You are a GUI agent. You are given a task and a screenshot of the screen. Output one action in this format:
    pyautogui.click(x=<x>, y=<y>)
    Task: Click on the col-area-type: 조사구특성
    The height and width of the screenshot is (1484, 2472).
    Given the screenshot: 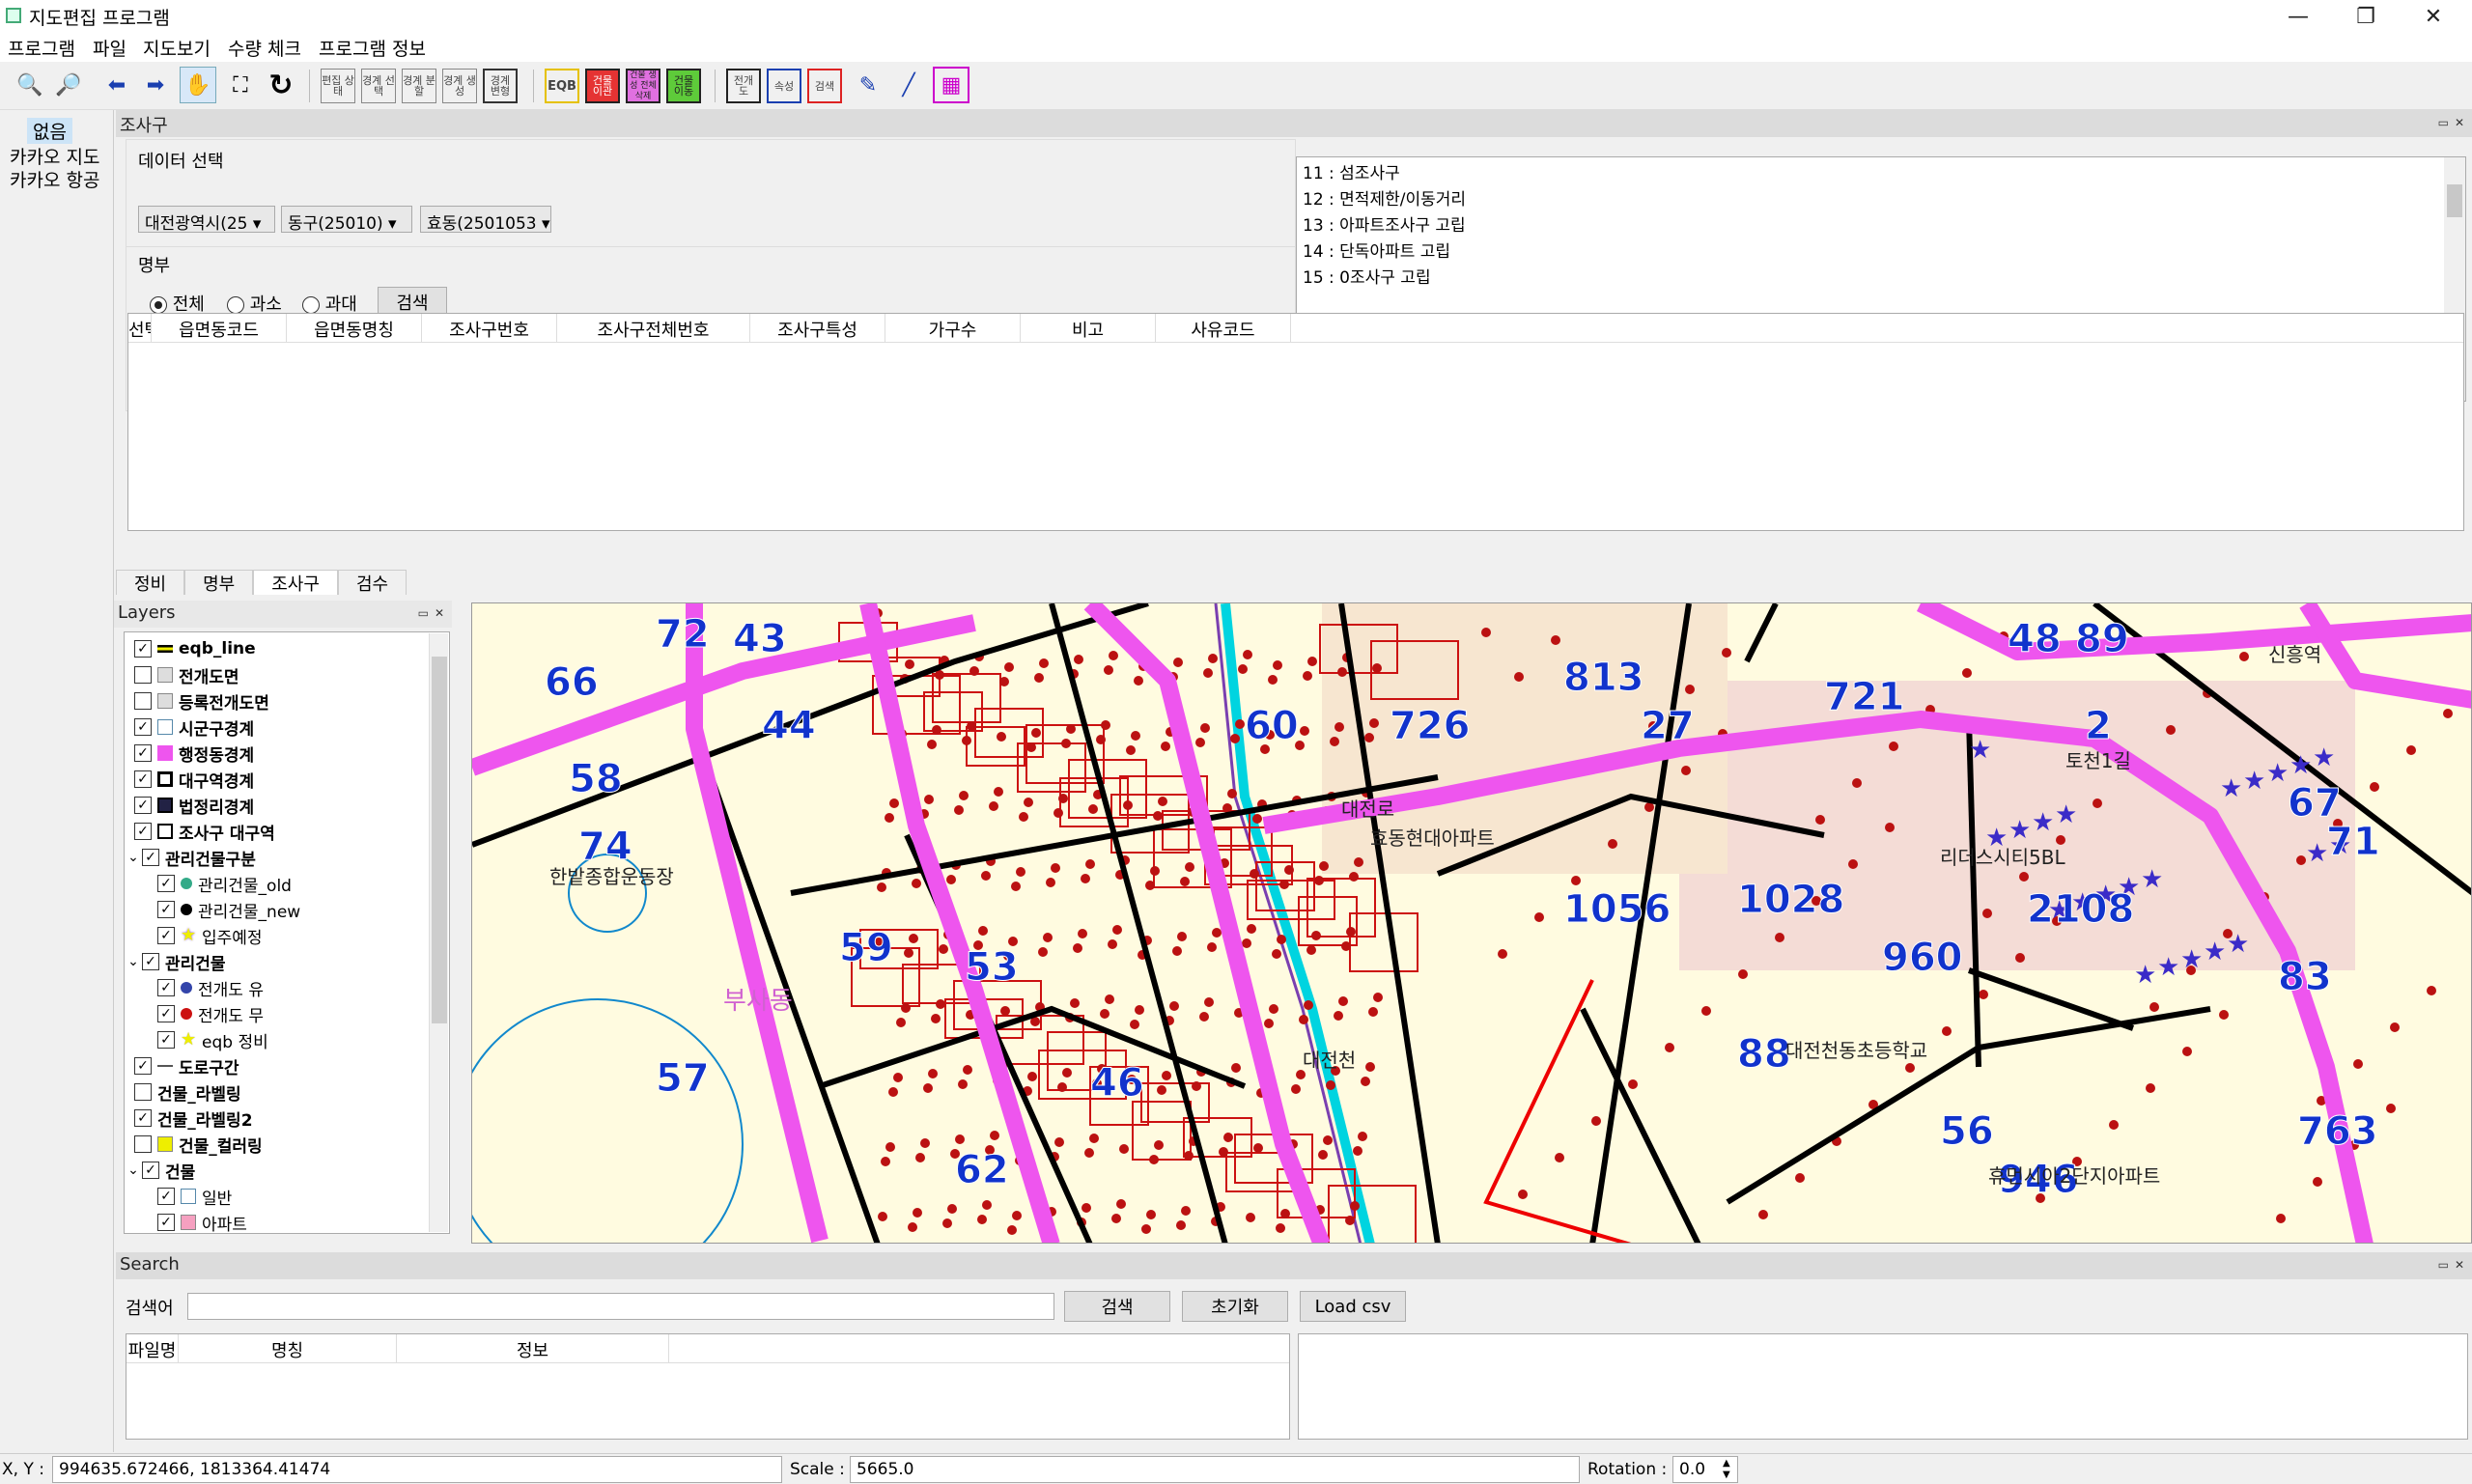 What is the action you would take?
    pyautogui.click(x=817, y=328)
    